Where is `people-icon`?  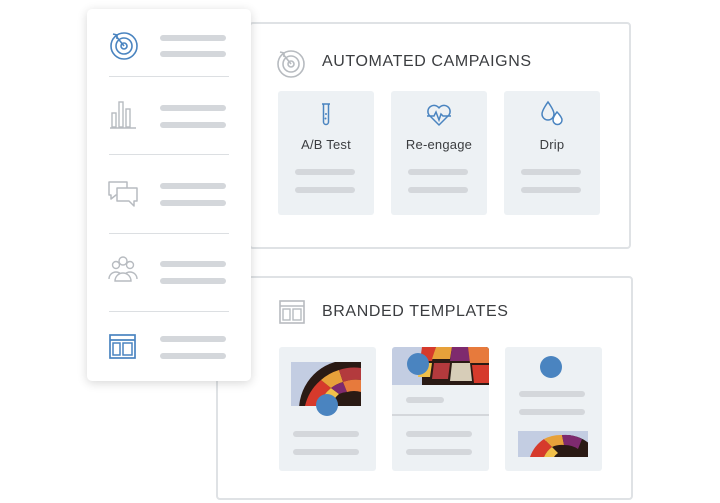
people-icon is located at coordinates (123, 269).